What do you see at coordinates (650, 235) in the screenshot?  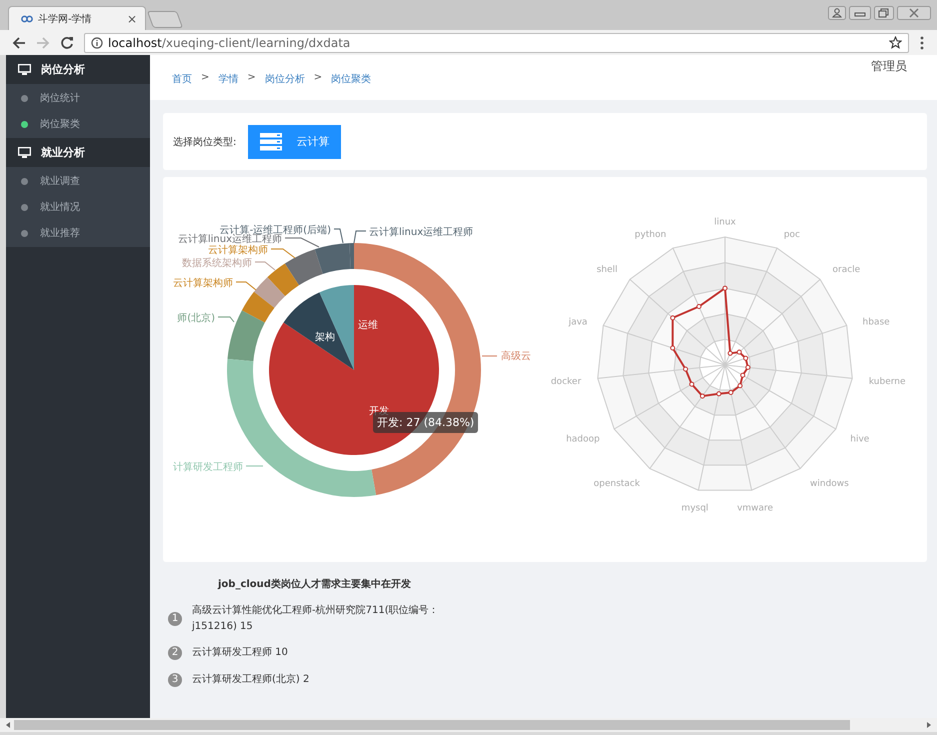 I see `radar-axis-label: python` at bounding box center [650, 235].